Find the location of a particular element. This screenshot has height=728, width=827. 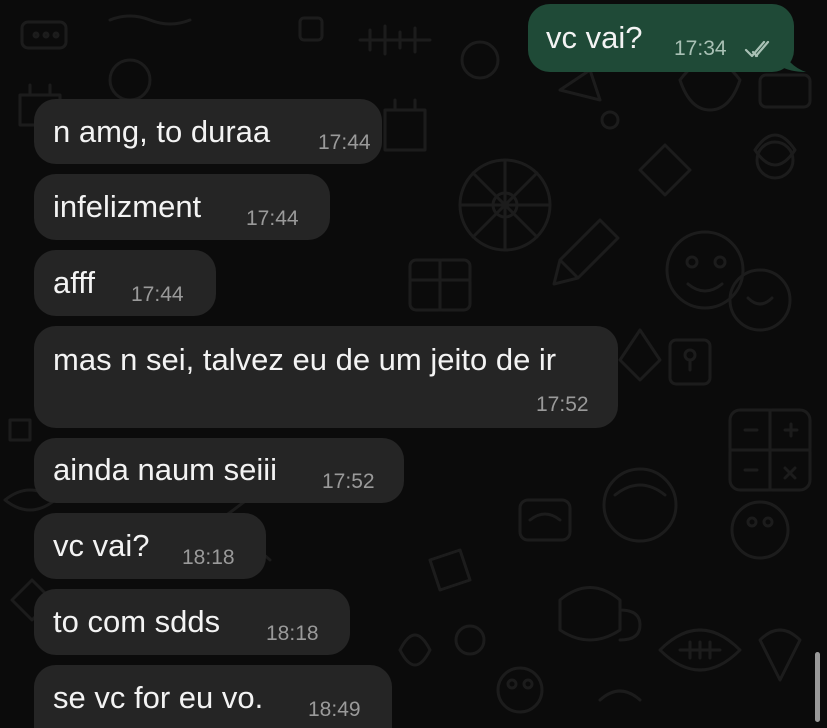

message-text: mas n sei, talvez eu de um jeito de ir is located at coordinates (305, 359).